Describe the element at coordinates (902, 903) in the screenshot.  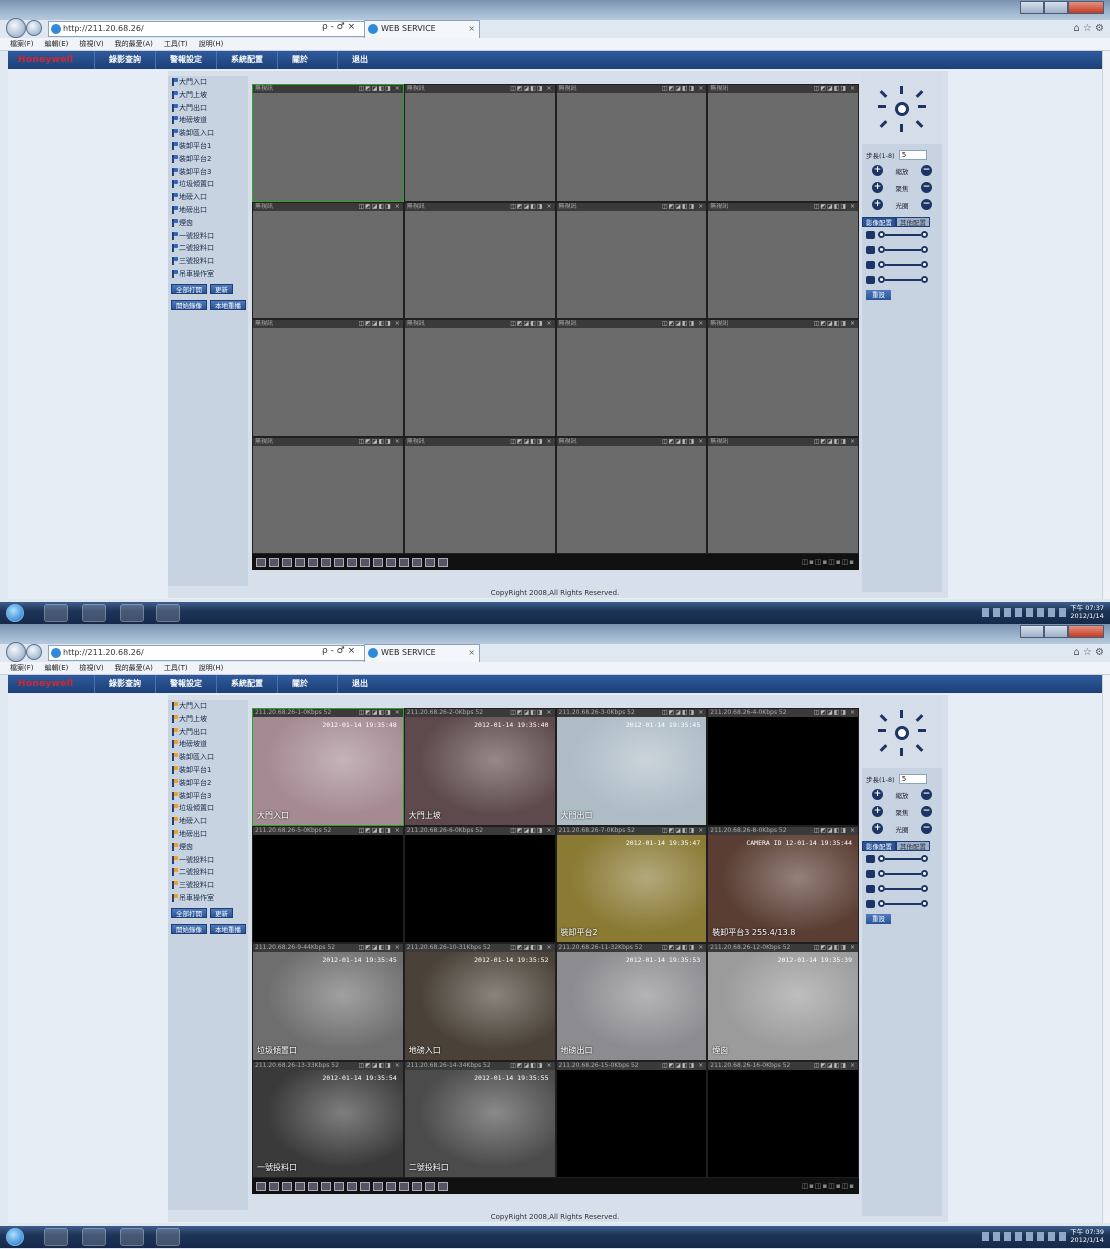
I see `hue-slider` at that location.